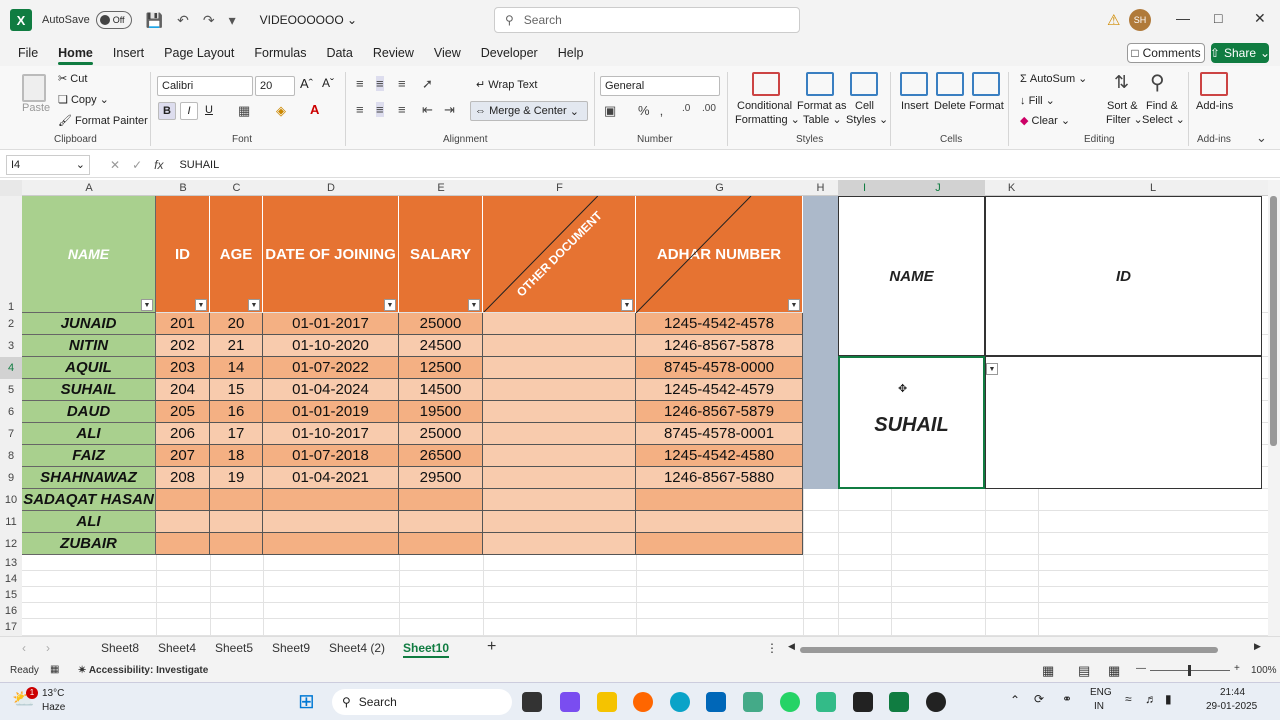  Describe the element at coordinates (11, 324) in the screenshot. I see `row-header-2: 2` at that location.